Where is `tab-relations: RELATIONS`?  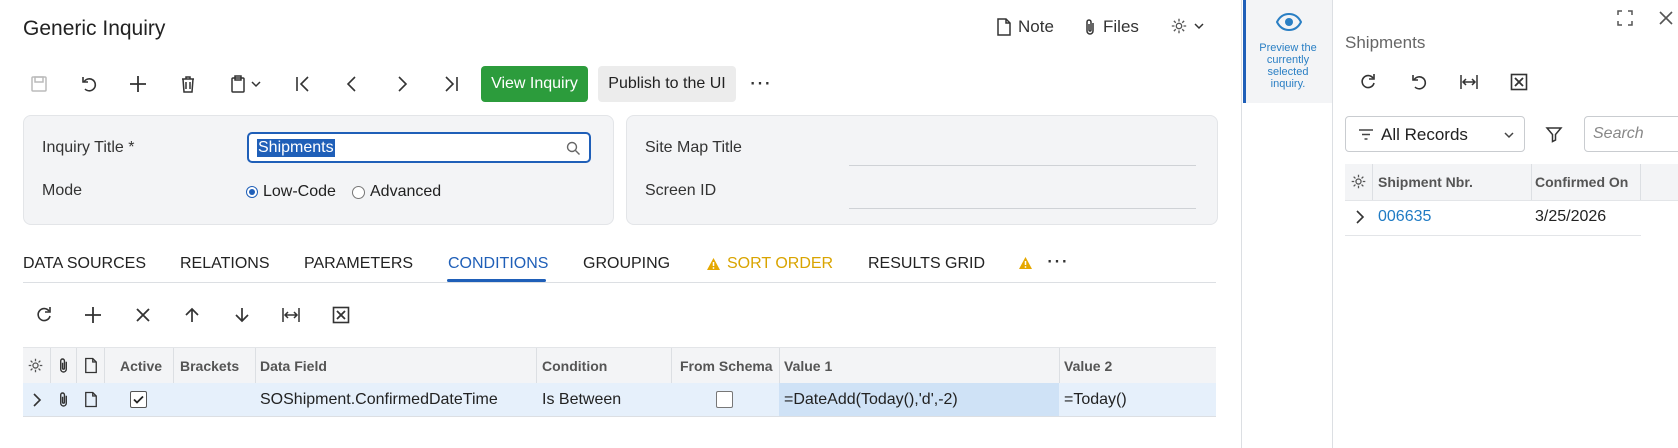
tab-relations: RELATIONS is located at coordinates (225, 264).